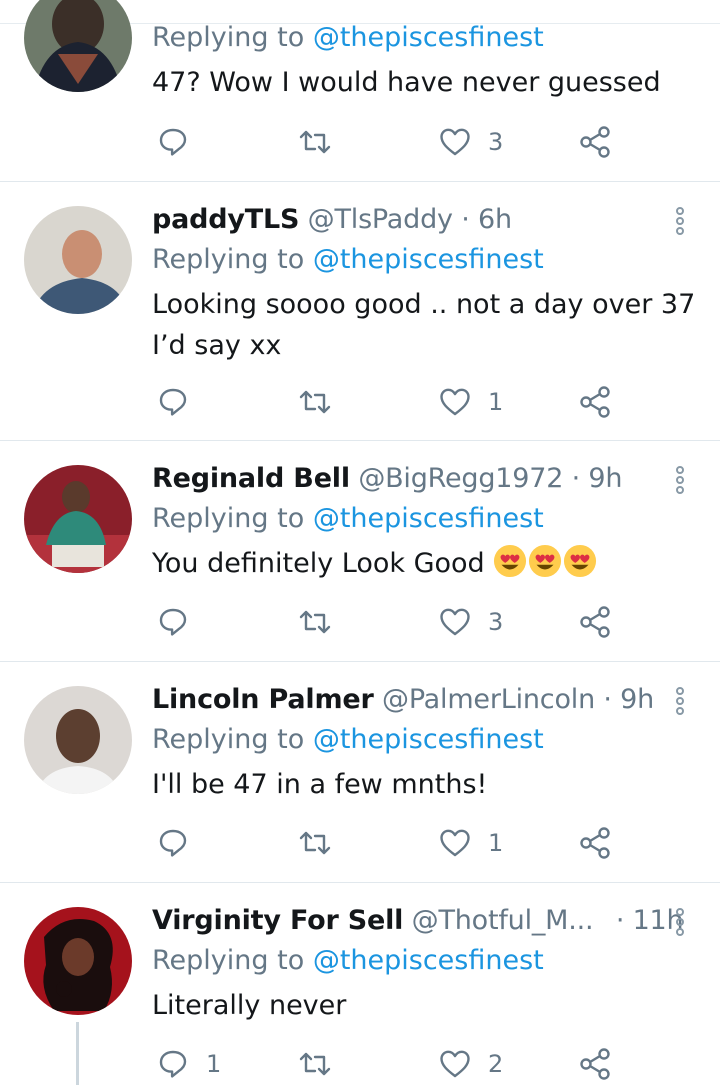 This screenshot has width=720, height=1085. Describe the element at coordinates (277, 920) in the screenshot. I see `display-name: Virginity For Sell` at that location.